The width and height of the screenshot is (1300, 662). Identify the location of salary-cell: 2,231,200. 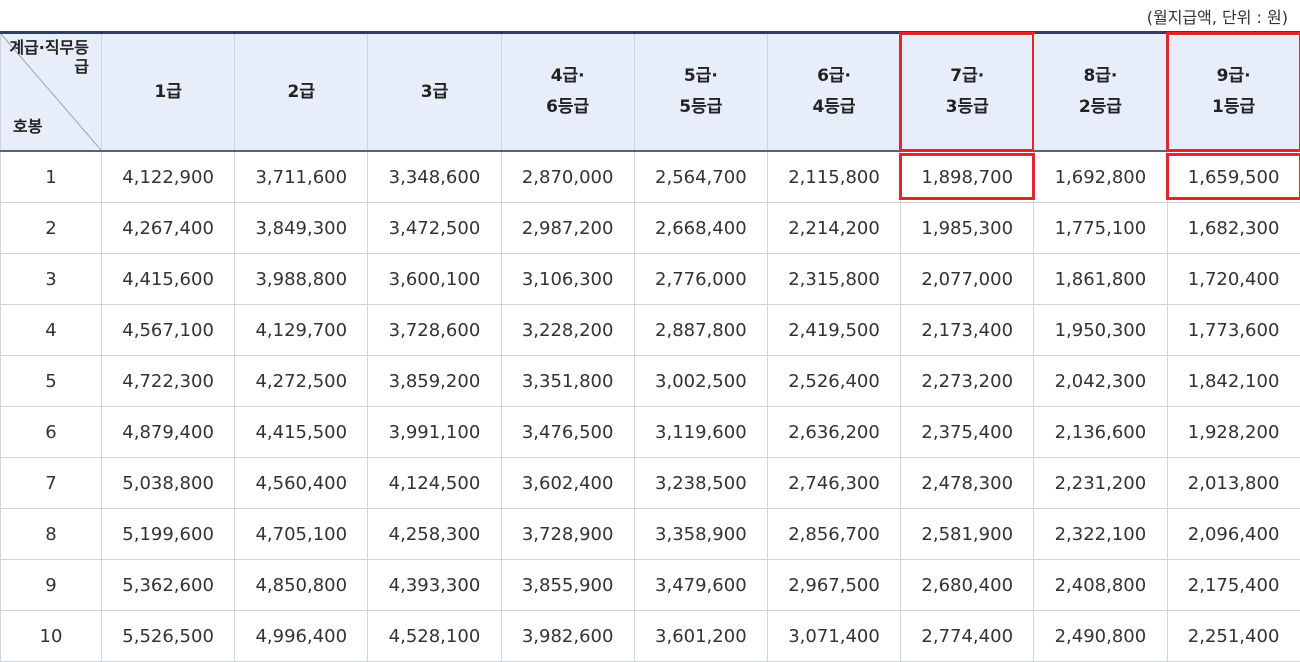
(1100, 483).